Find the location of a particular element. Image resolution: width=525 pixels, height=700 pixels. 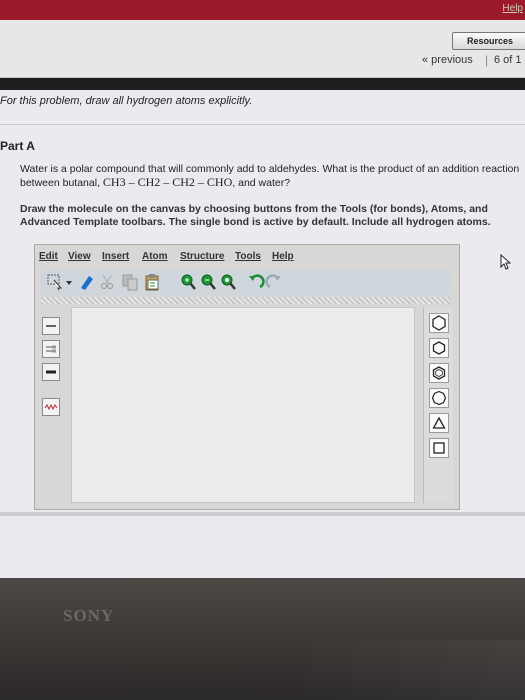

menu-view: View is located at coordinates (79, 256).